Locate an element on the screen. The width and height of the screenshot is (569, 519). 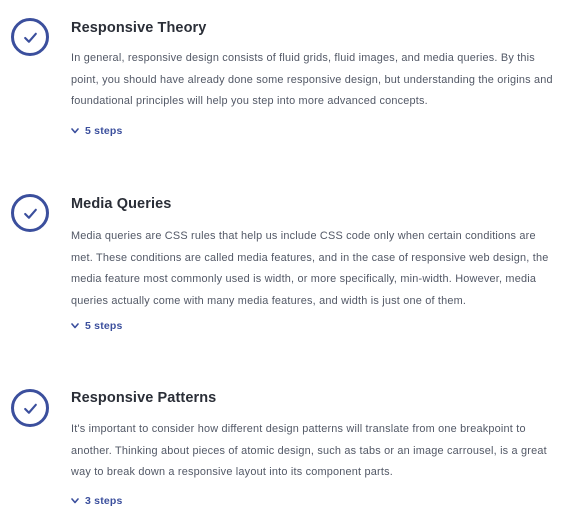
lesson-title: Media Queries is located at coordinates (121, 204).